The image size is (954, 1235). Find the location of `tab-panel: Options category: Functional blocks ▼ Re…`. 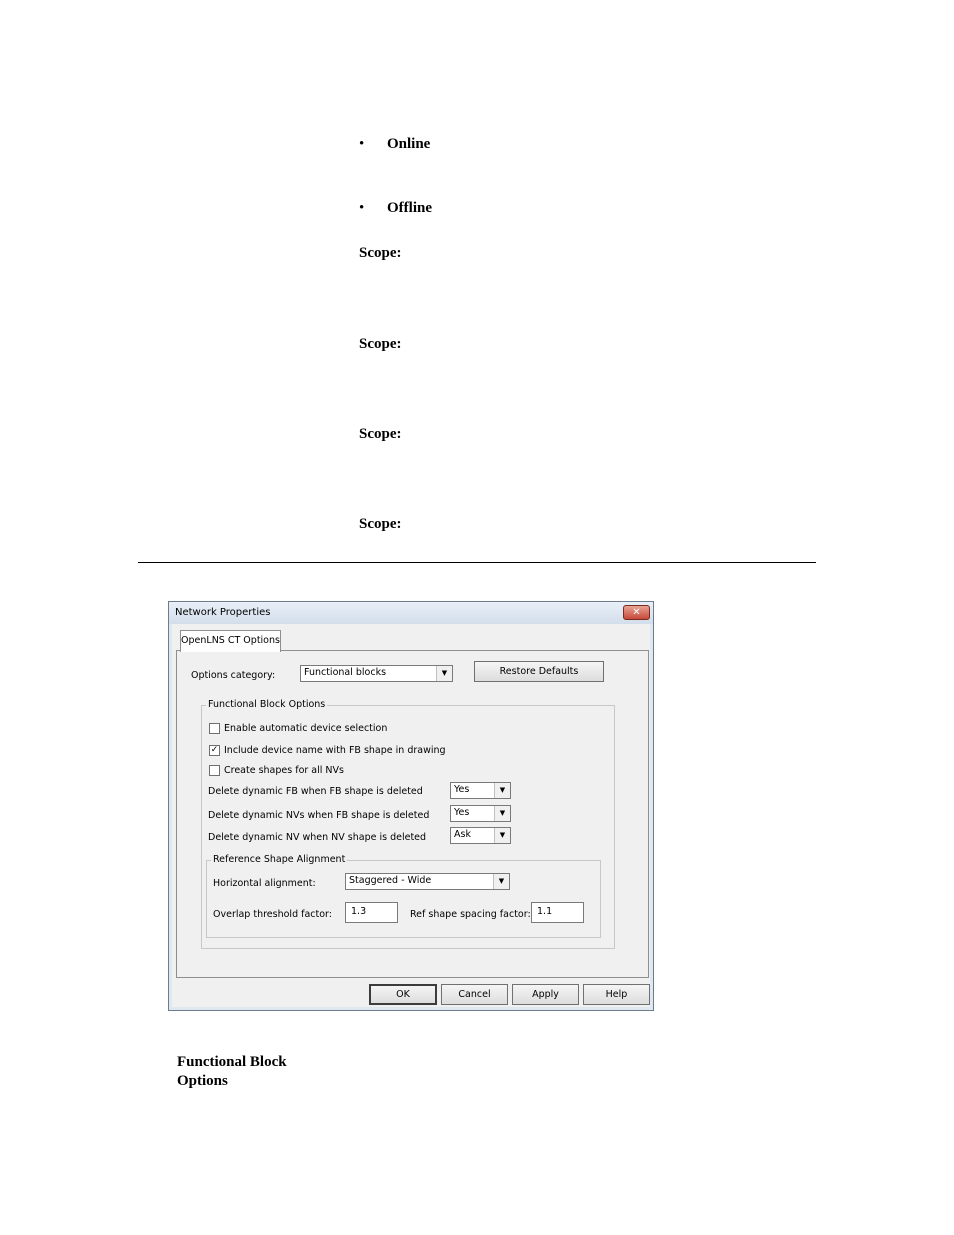

tab-panel: Options category: Functional blocks ▼ Re… is located at coordinates (412, 814).